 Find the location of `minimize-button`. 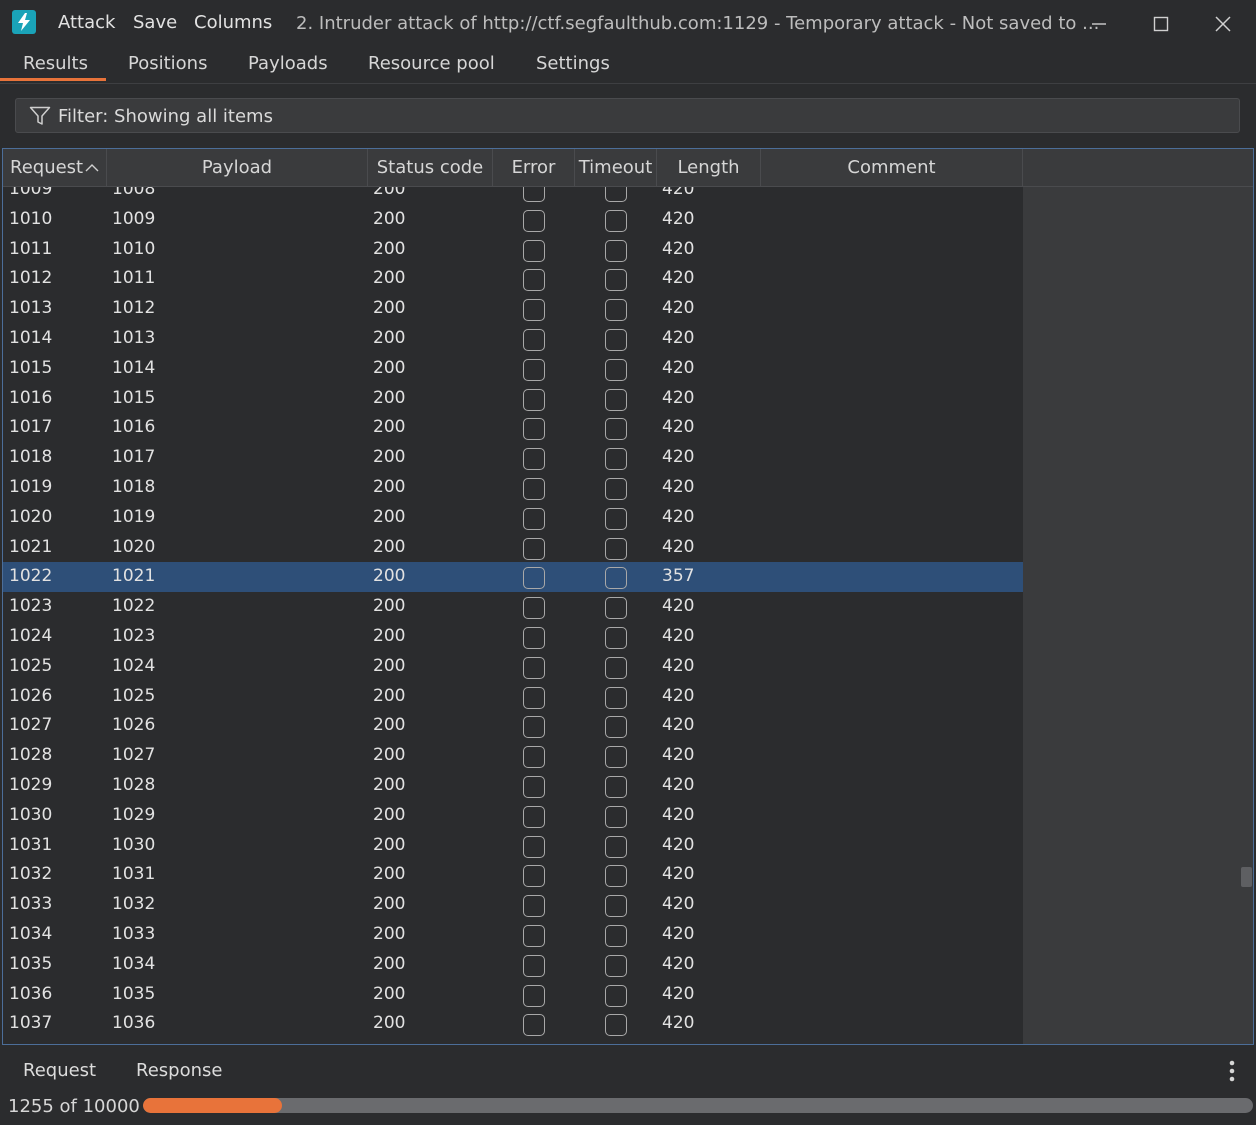

minimize-button is located at coordinates (1099, 24).